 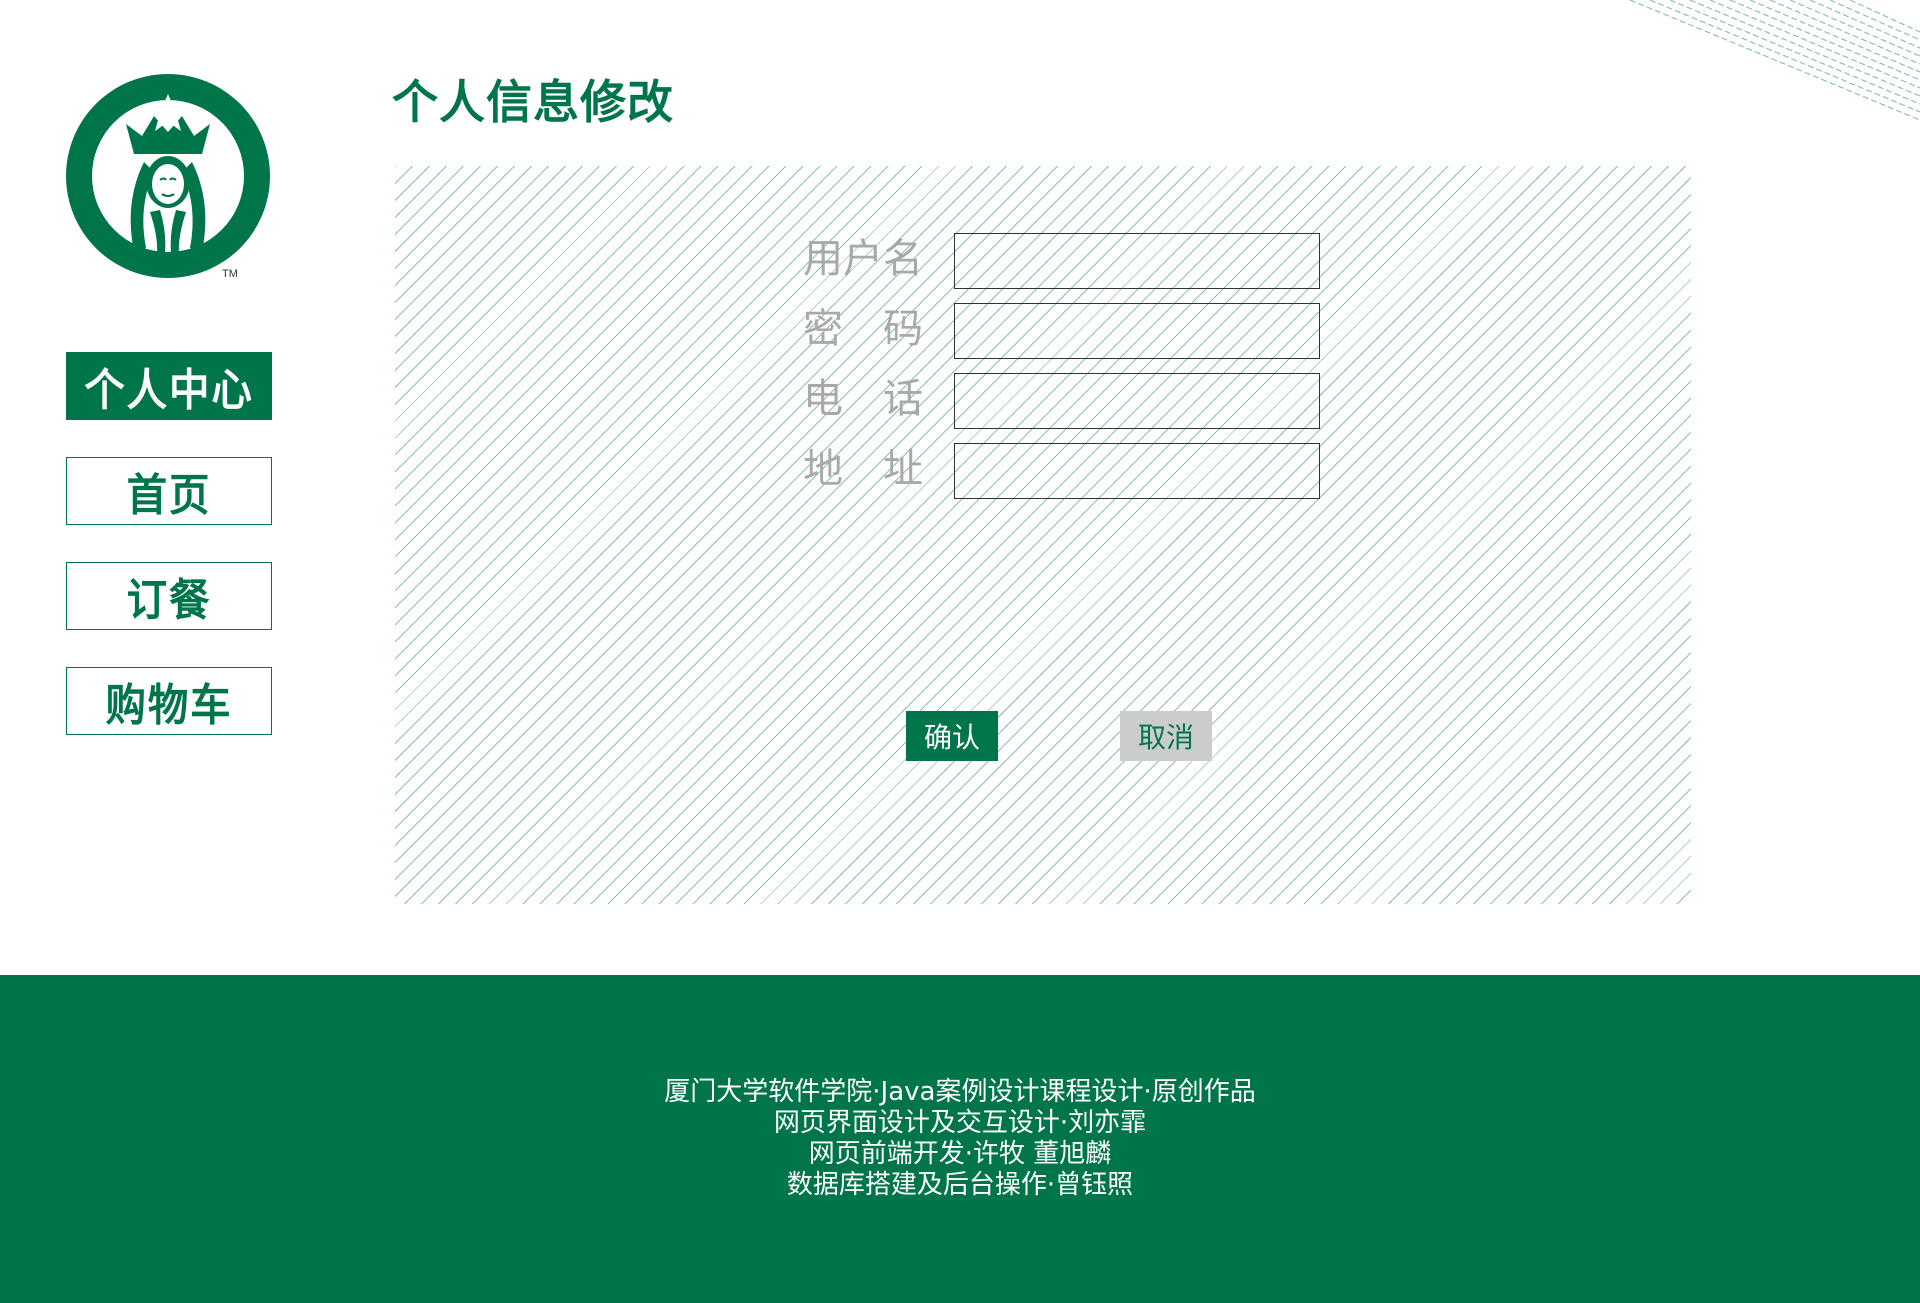 I want to click on password-label-char-2: 码, so click(x=903, y=329).